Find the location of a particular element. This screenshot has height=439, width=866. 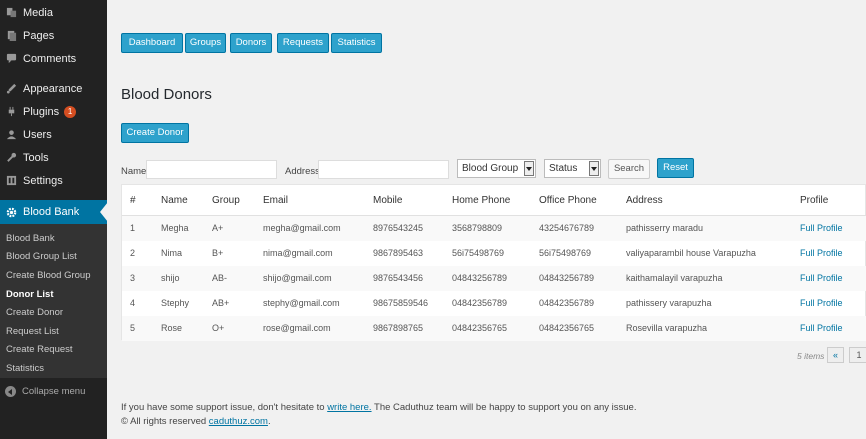

submenu-create-request: Create Request is located at coordinates (39, 349).